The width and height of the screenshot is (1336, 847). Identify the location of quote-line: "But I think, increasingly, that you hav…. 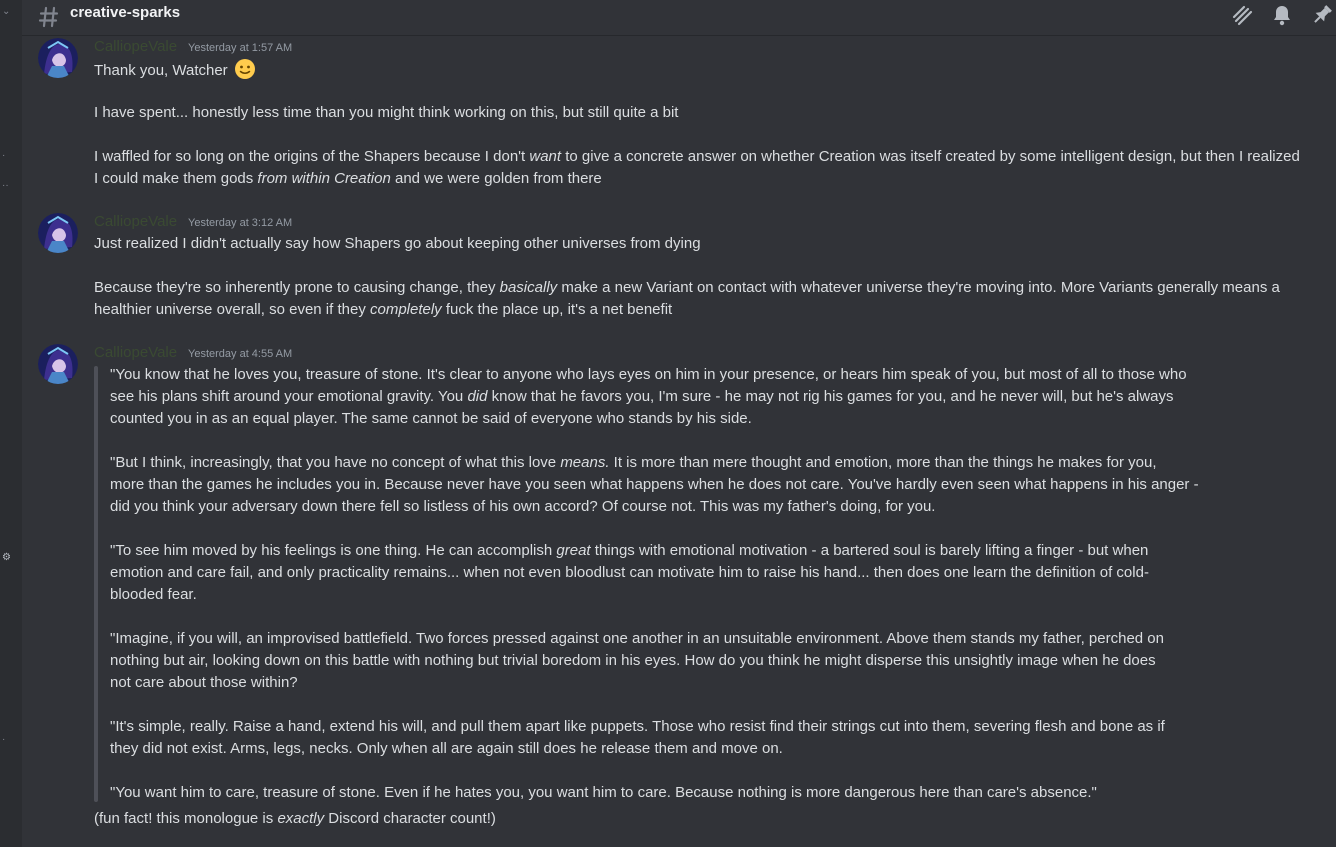
(633, 462).